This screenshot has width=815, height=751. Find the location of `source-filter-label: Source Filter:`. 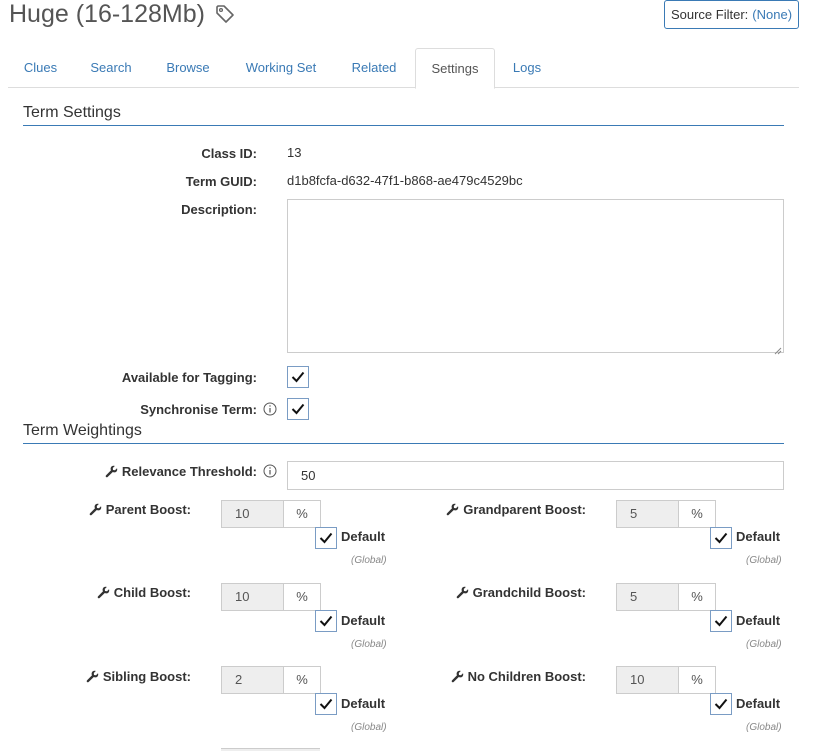

source-filter-label: Source Filter: is located at coordinates (709, 14).